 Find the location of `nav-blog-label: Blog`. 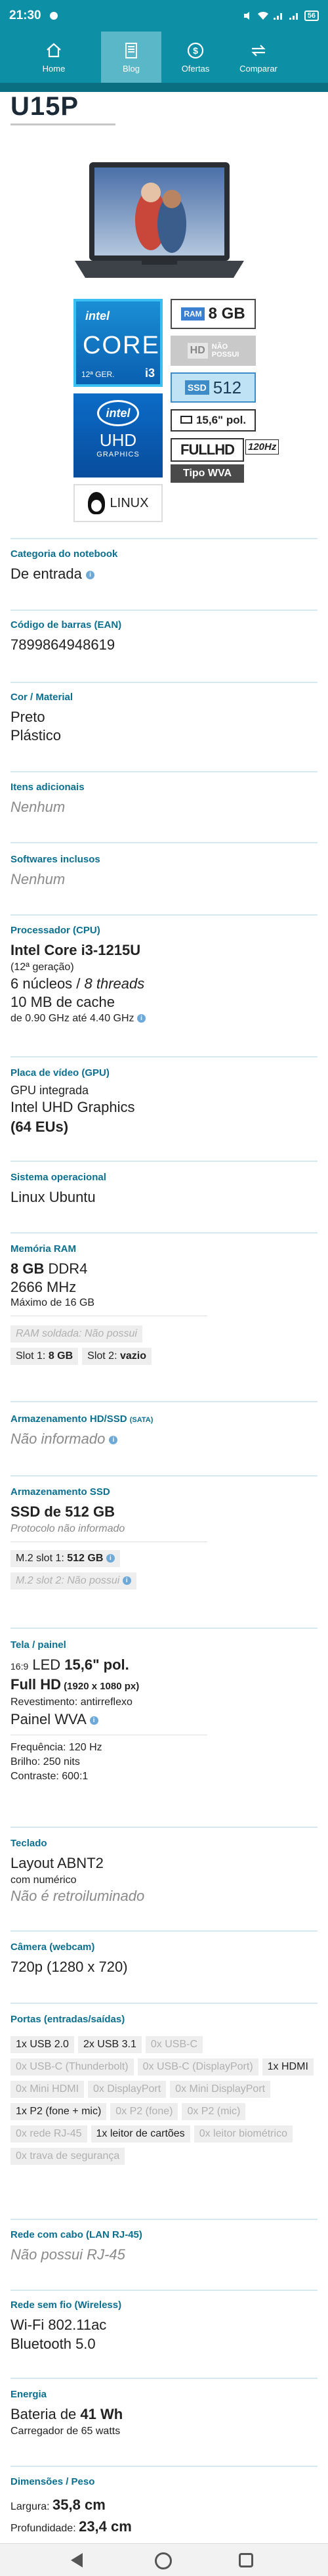

nav-blog-label: Blog is located at coordinates (131, 68).